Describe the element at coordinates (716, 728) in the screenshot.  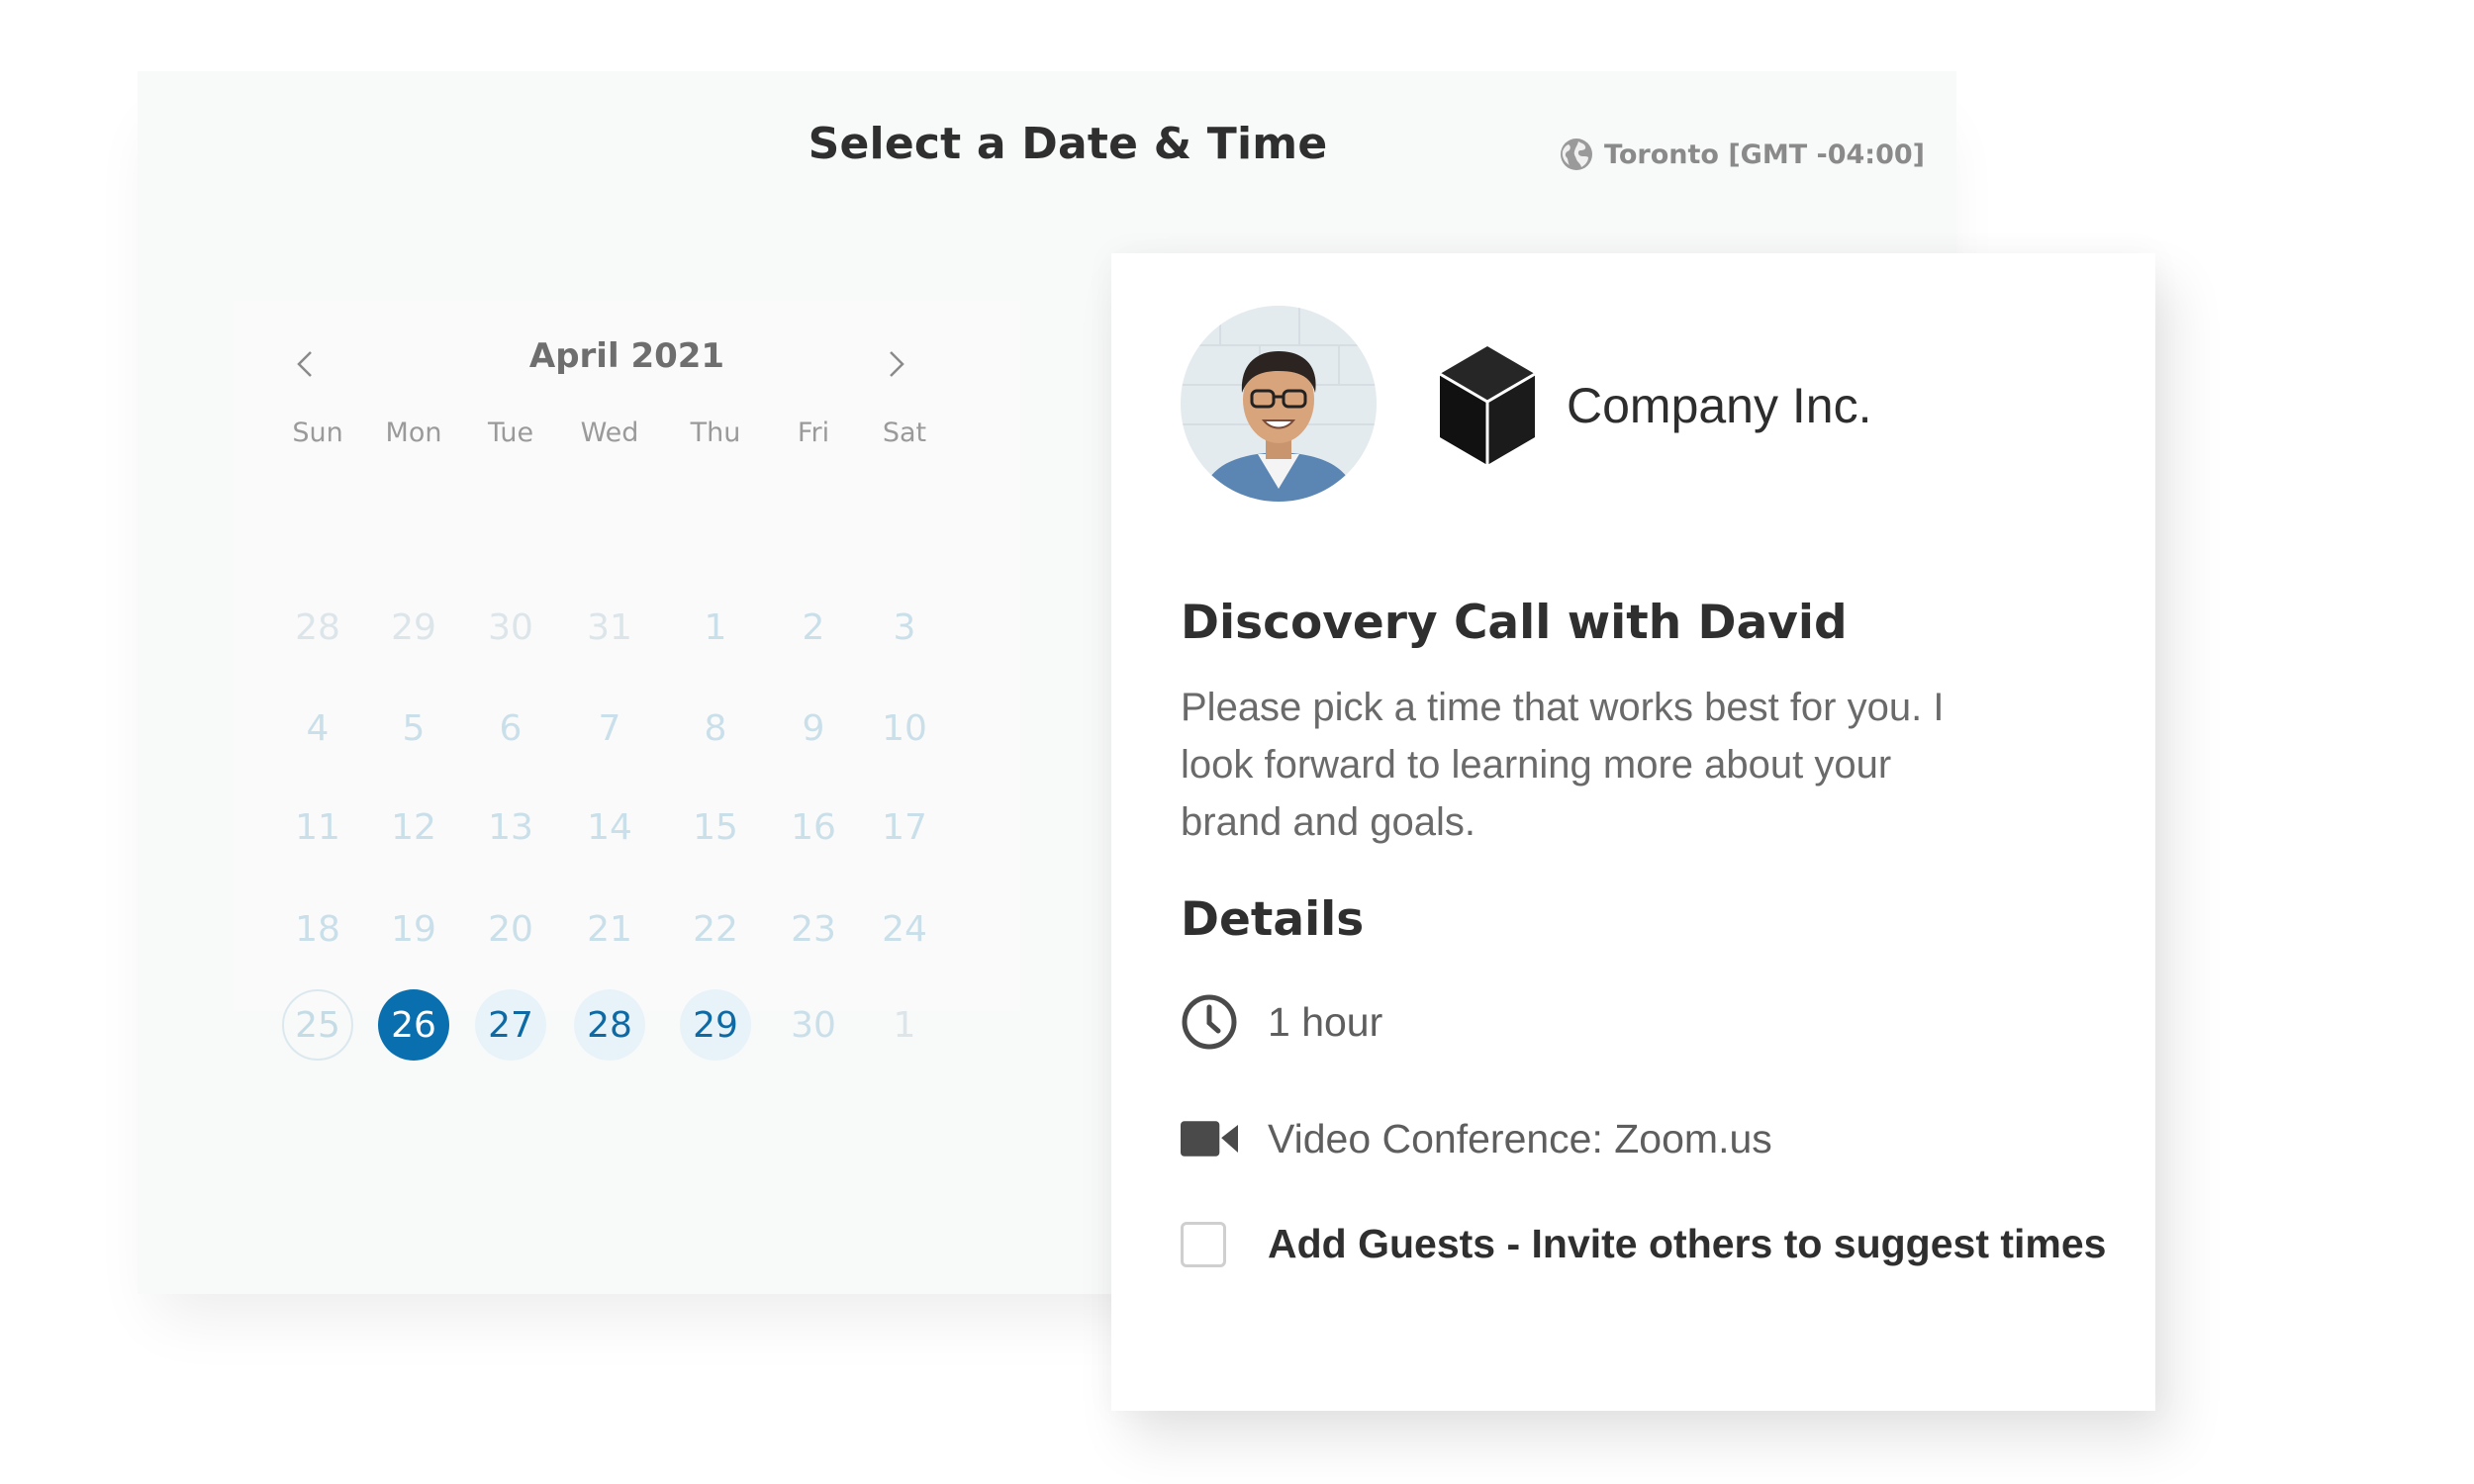
I see `calendar-day: 8` at that location.